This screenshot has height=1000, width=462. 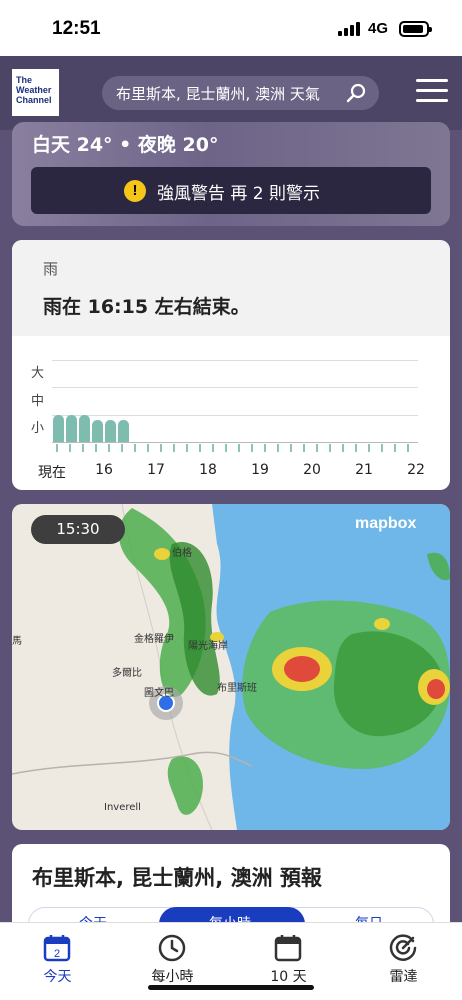 What do you see at coordinates (38, 428) in the screenshot?
I see `y-label-low: 小` at bounding box center [38, 428].